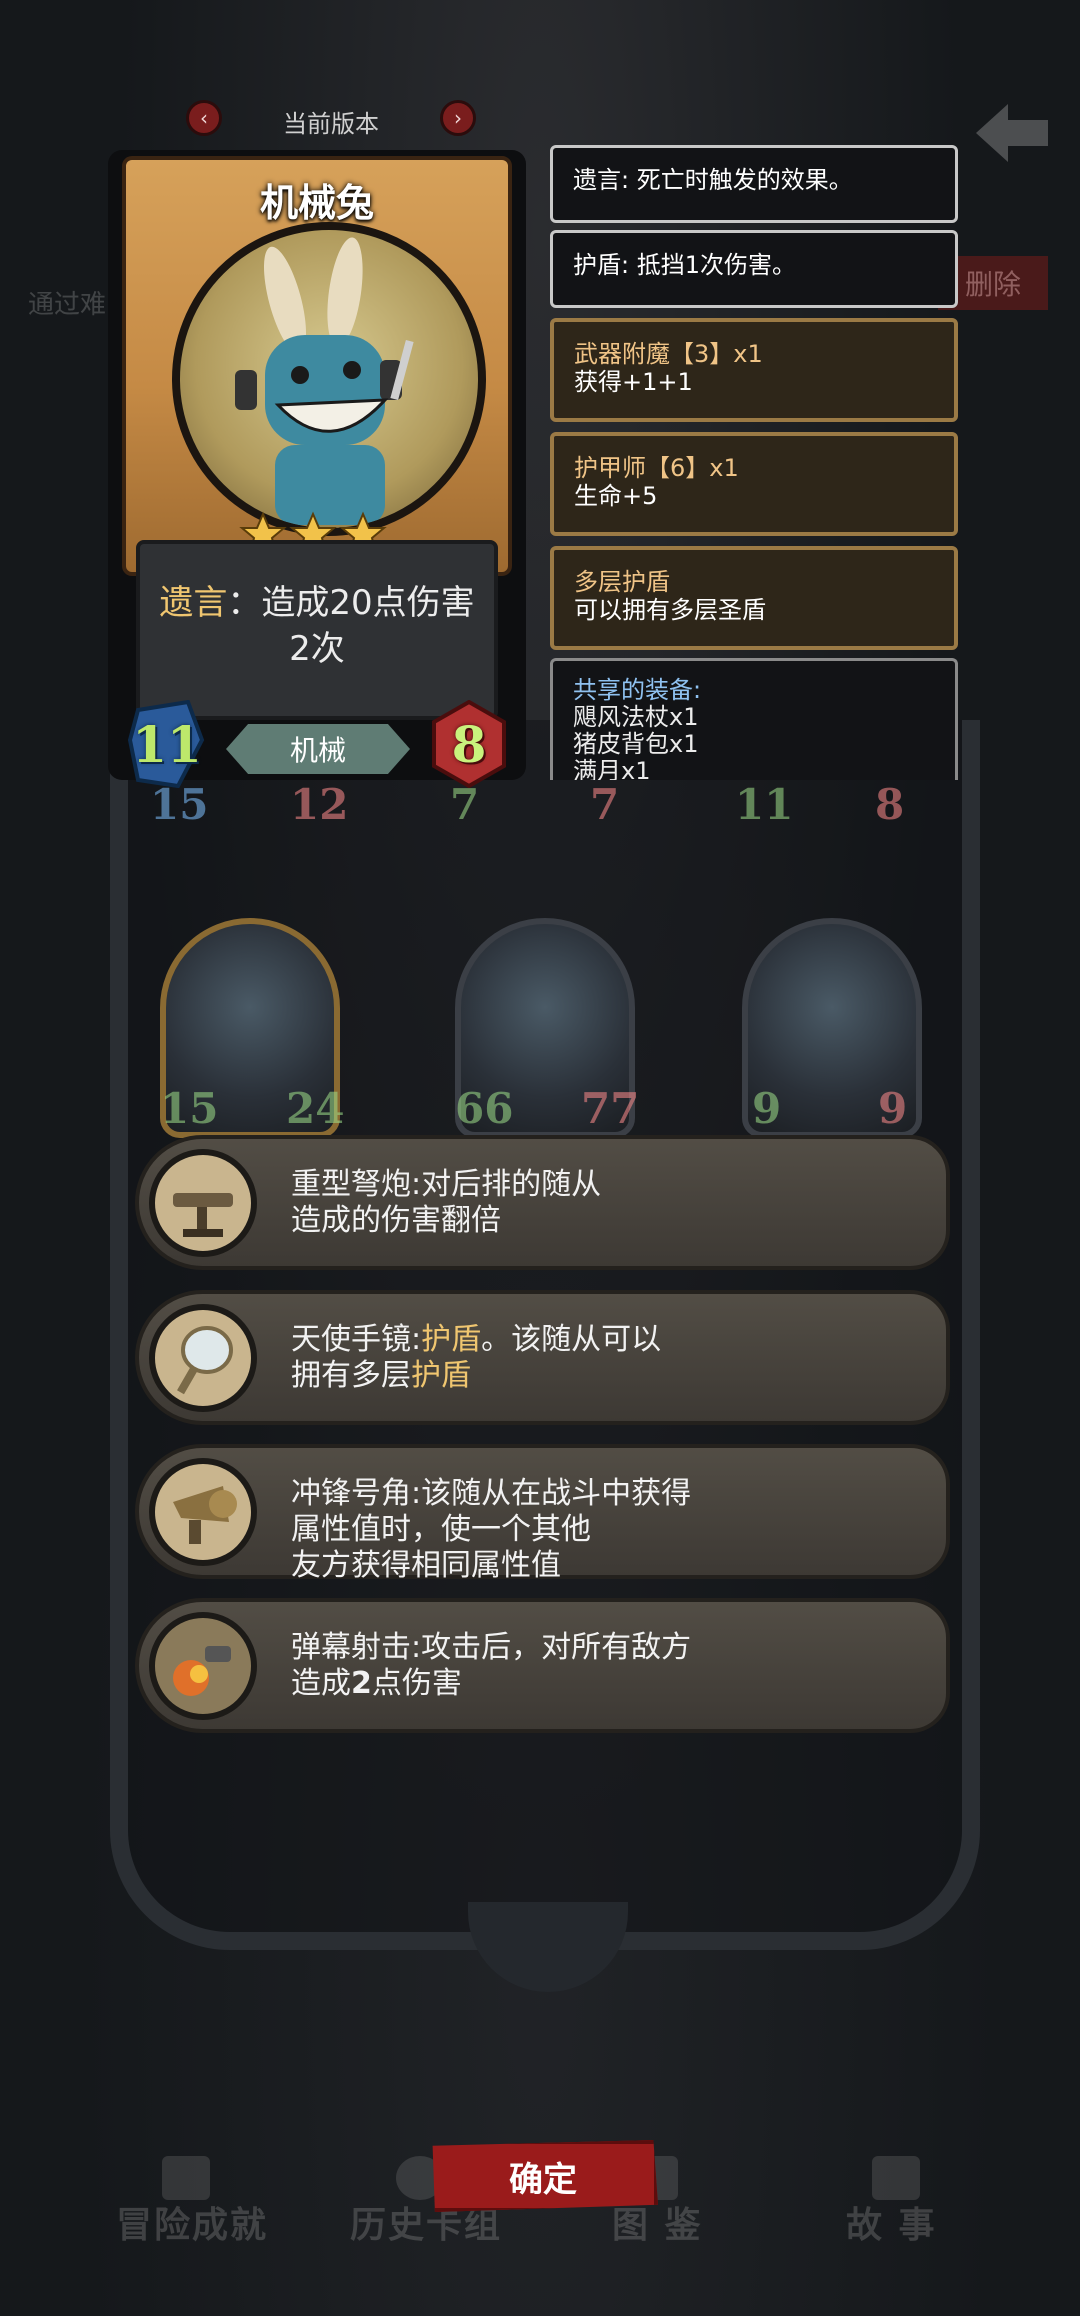 This screenshot has height=2316, width=1080. I want to click on info-panel-shield: 护盾: 抵挡1次伤害。, so click(754, 269).